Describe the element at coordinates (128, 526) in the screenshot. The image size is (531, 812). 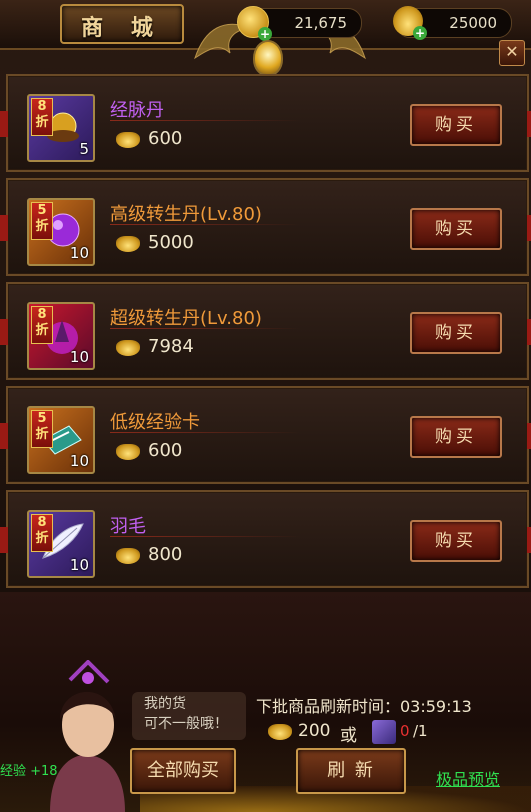
I see `item-name: 羽毛` at that location.